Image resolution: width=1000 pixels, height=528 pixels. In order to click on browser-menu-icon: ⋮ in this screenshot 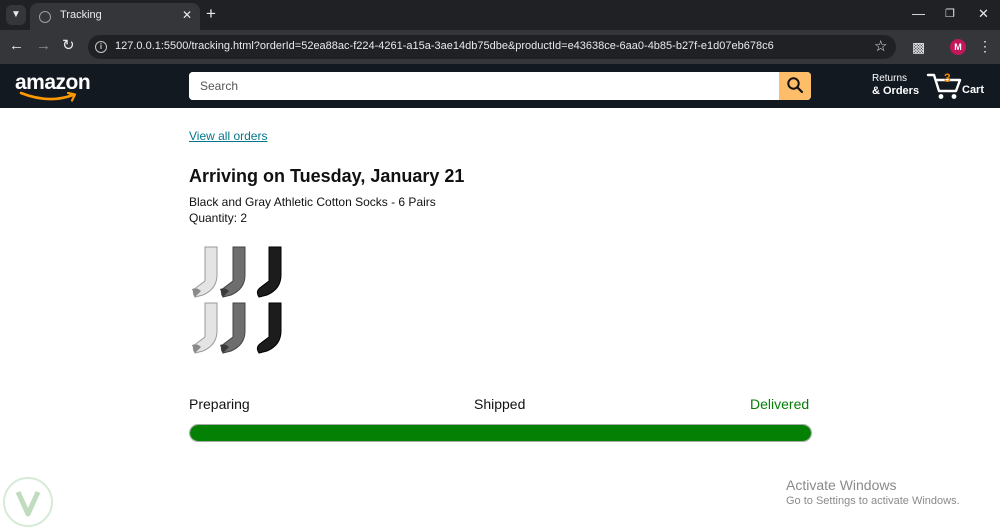, I will do `click(985, 46)`.